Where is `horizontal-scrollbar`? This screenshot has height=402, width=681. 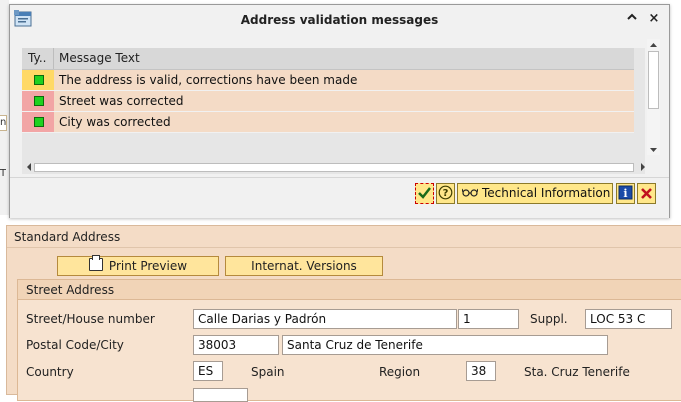
horizontal-scrollbar is located at coordinates (335, 167).